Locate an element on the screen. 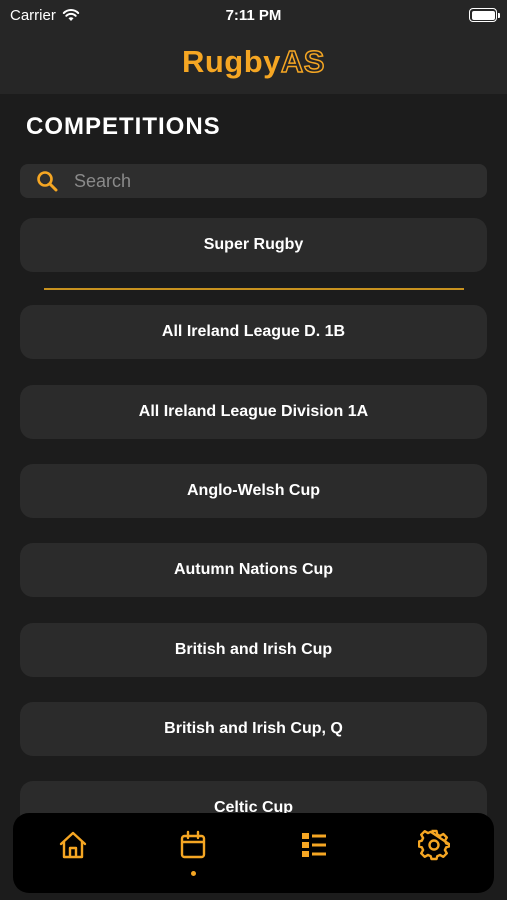 This screenshot has width=507, height=900. logo-text-as: AS is located at coordinates (302, 61).